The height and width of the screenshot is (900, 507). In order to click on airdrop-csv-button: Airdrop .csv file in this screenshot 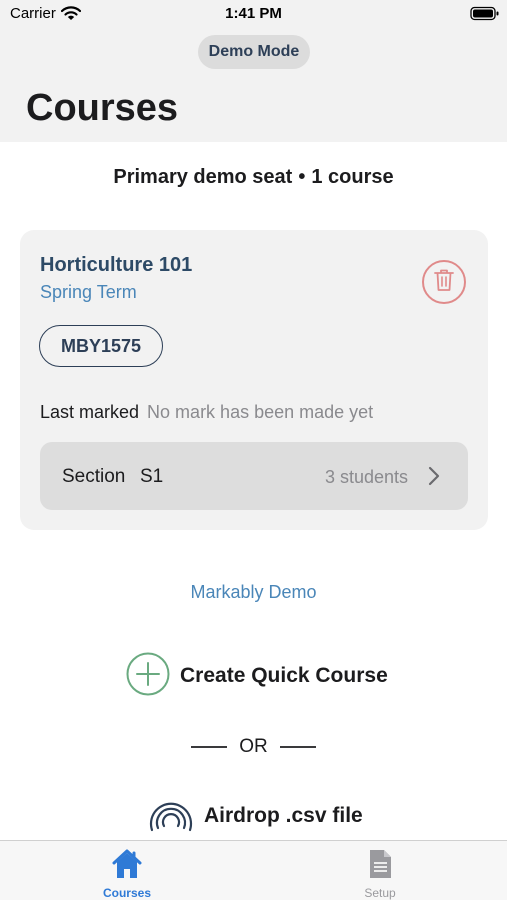, I will do `click(255, 816)`.